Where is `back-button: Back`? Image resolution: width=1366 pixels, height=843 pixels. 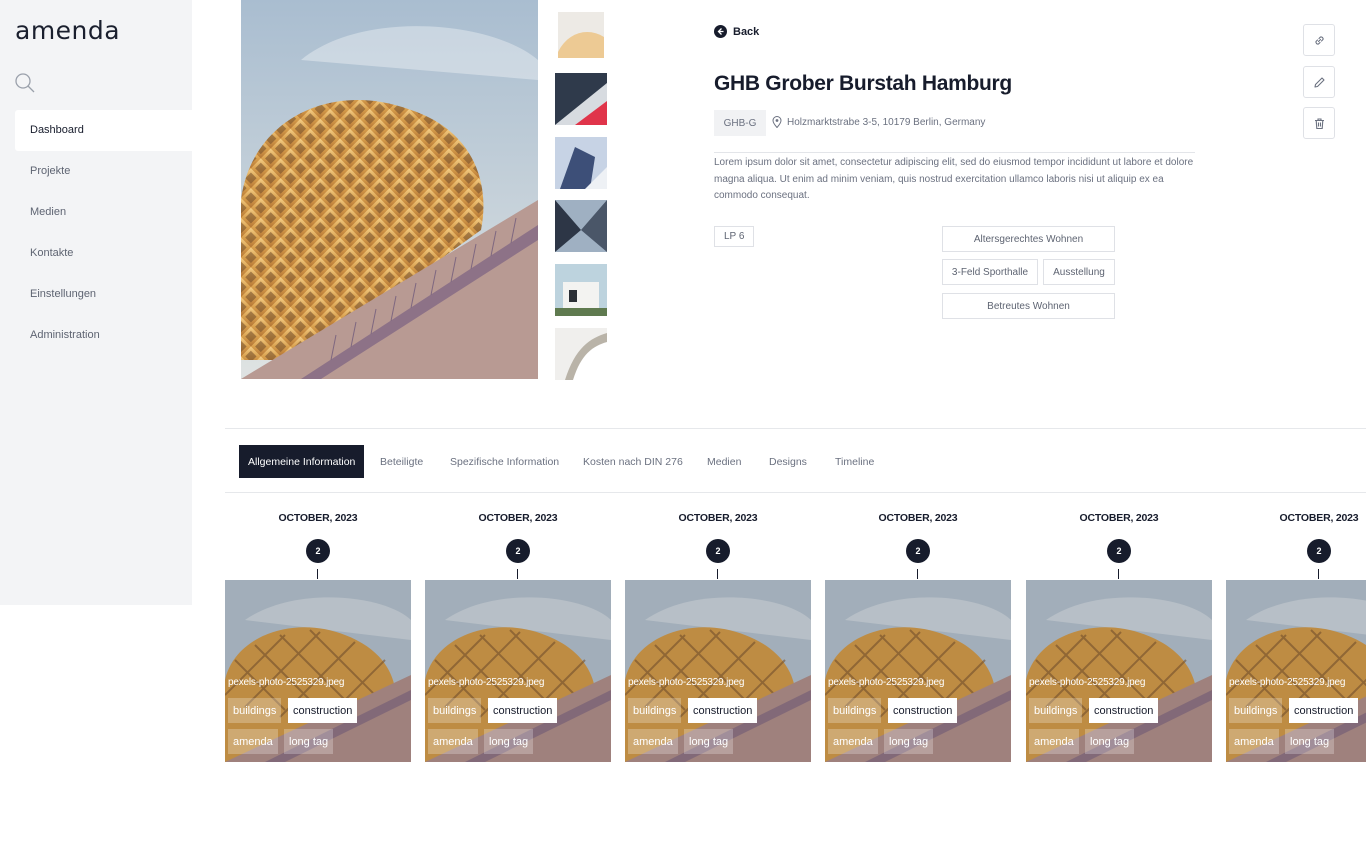 back-button: Back is located at coordinates (736, 31).